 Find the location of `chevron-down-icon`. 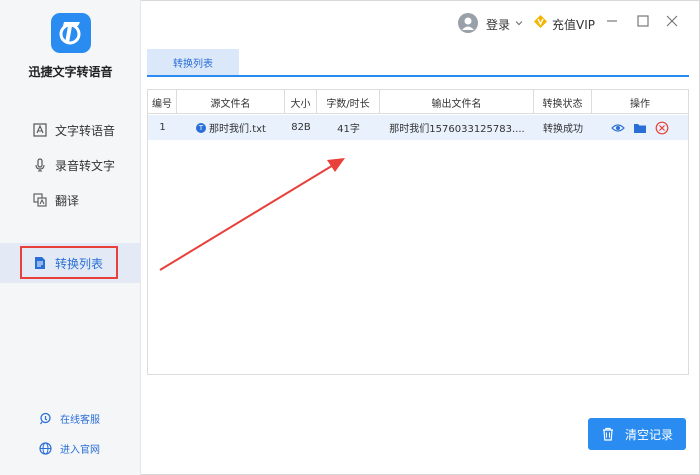

chevron-down-icon is located at coordinates (519, 24).